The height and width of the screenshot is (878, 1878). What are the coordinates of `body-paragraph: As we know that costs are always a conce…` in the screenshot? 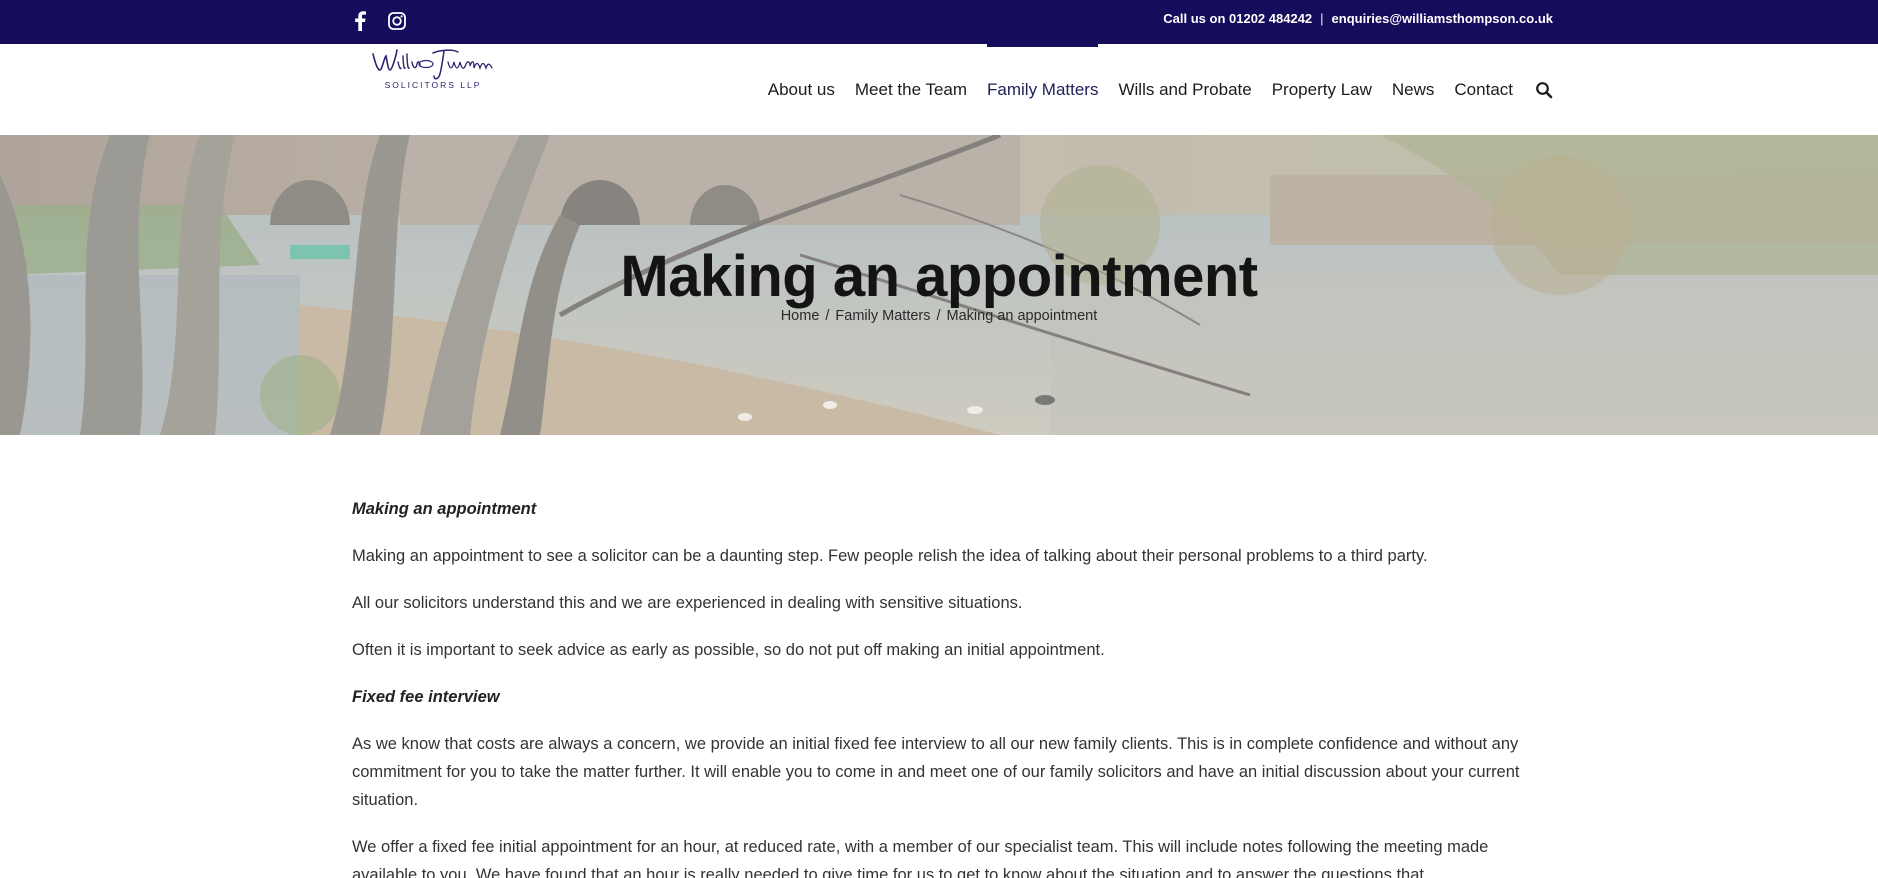 It's located at (936, 772).